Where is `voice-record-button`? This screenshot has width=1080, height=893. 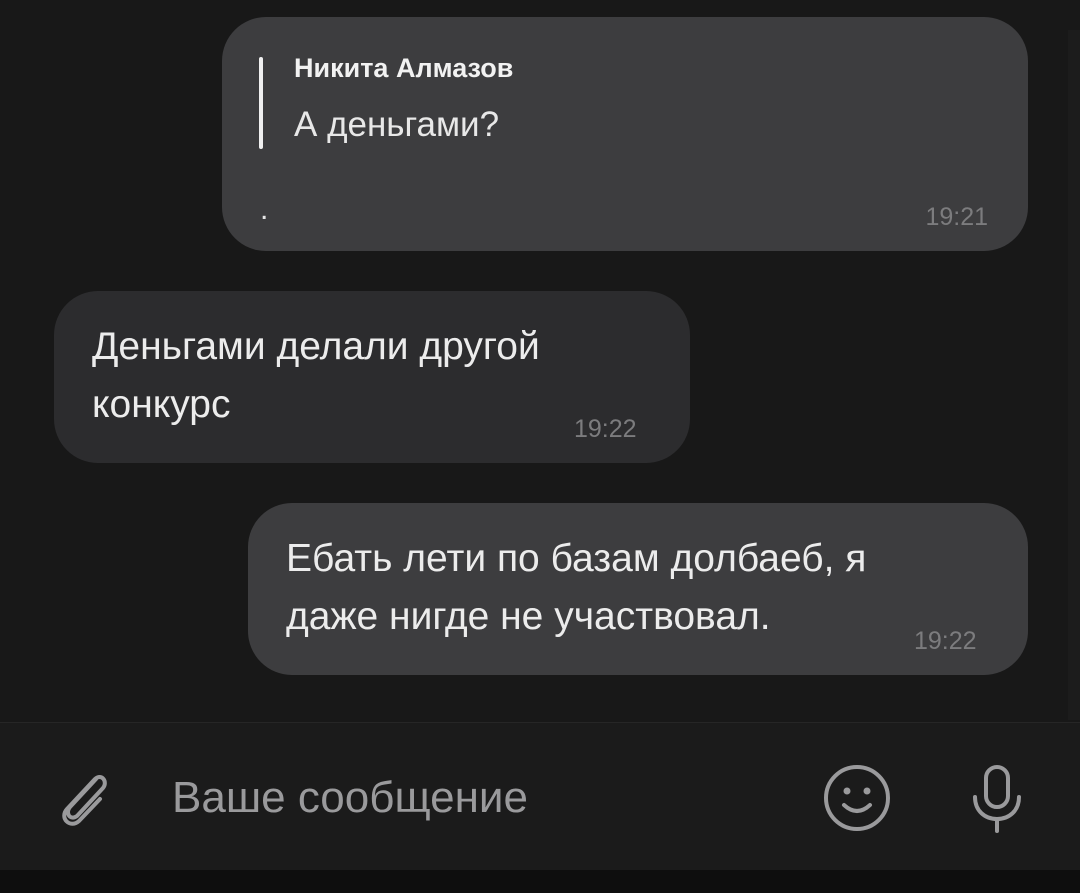
voice-record-button is located at coordinates (997, 799).